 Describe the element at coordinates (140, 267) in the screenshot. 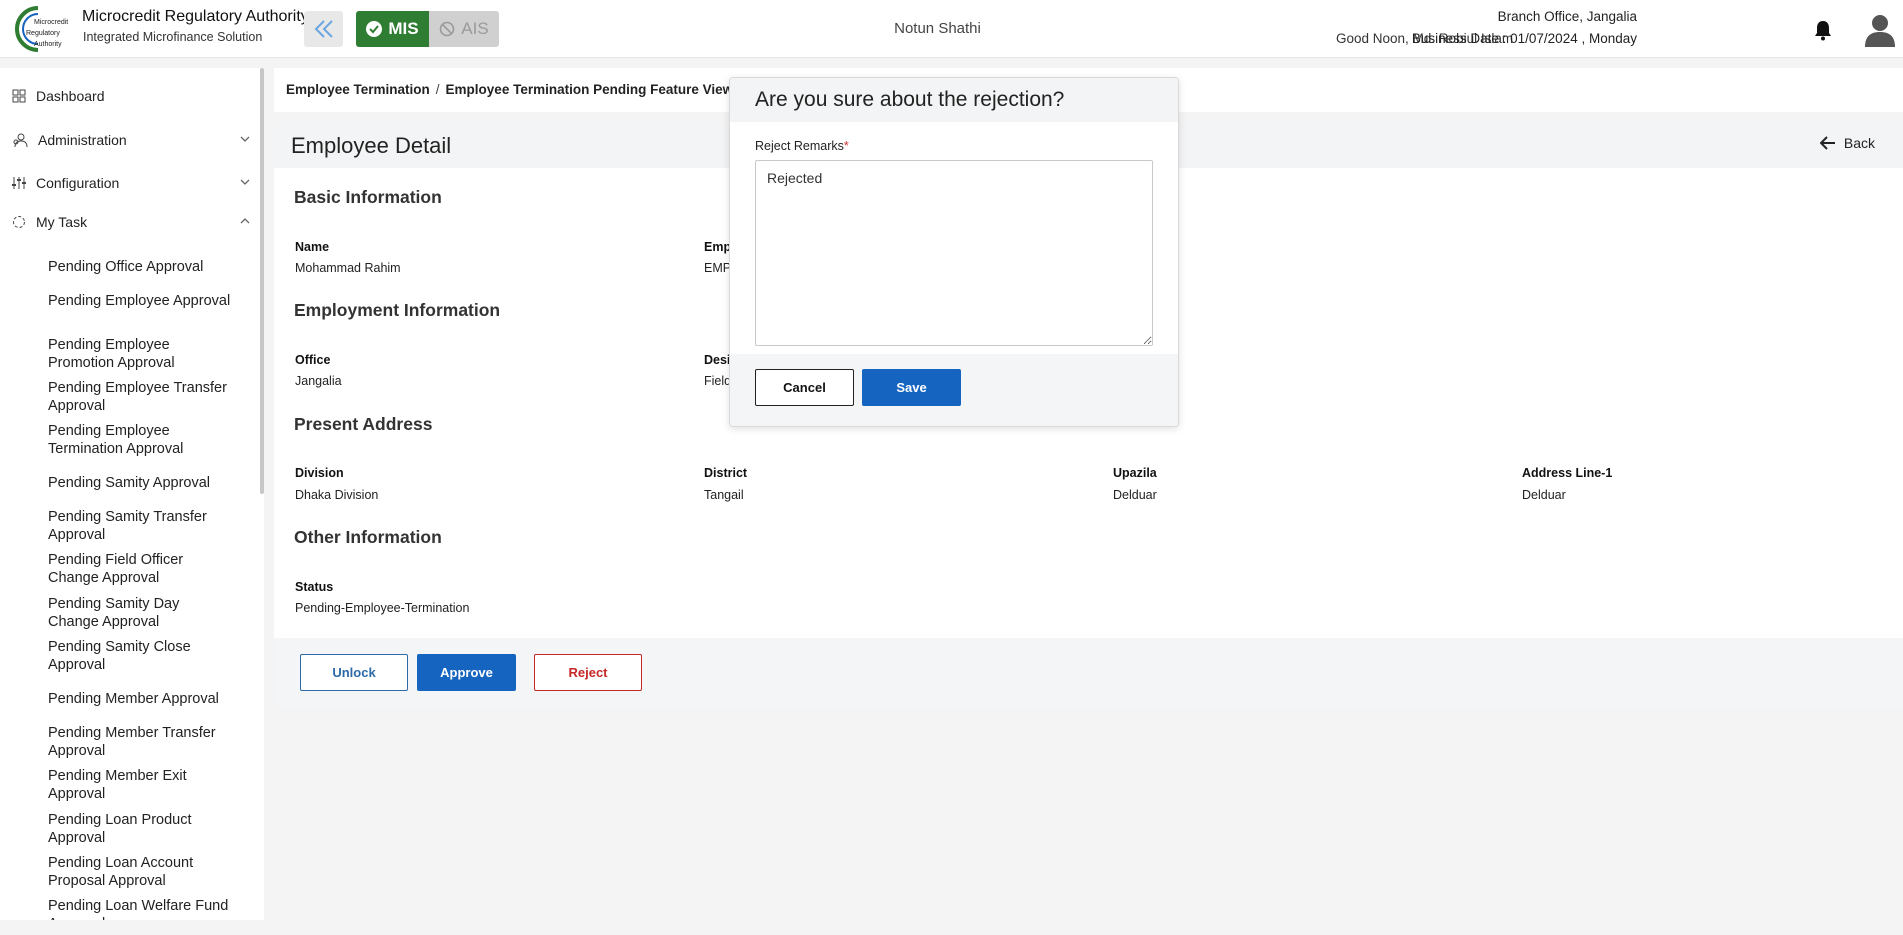

I see `sidebar-subitem: Pending Office Approval` at that location.